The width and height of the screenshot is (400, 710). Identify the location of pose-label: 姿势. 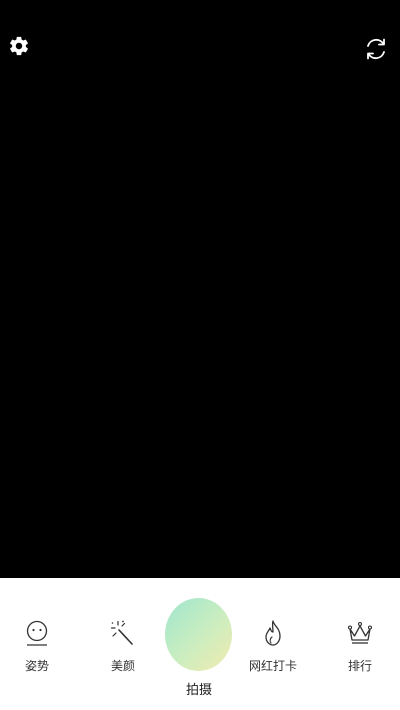
(36, 666).